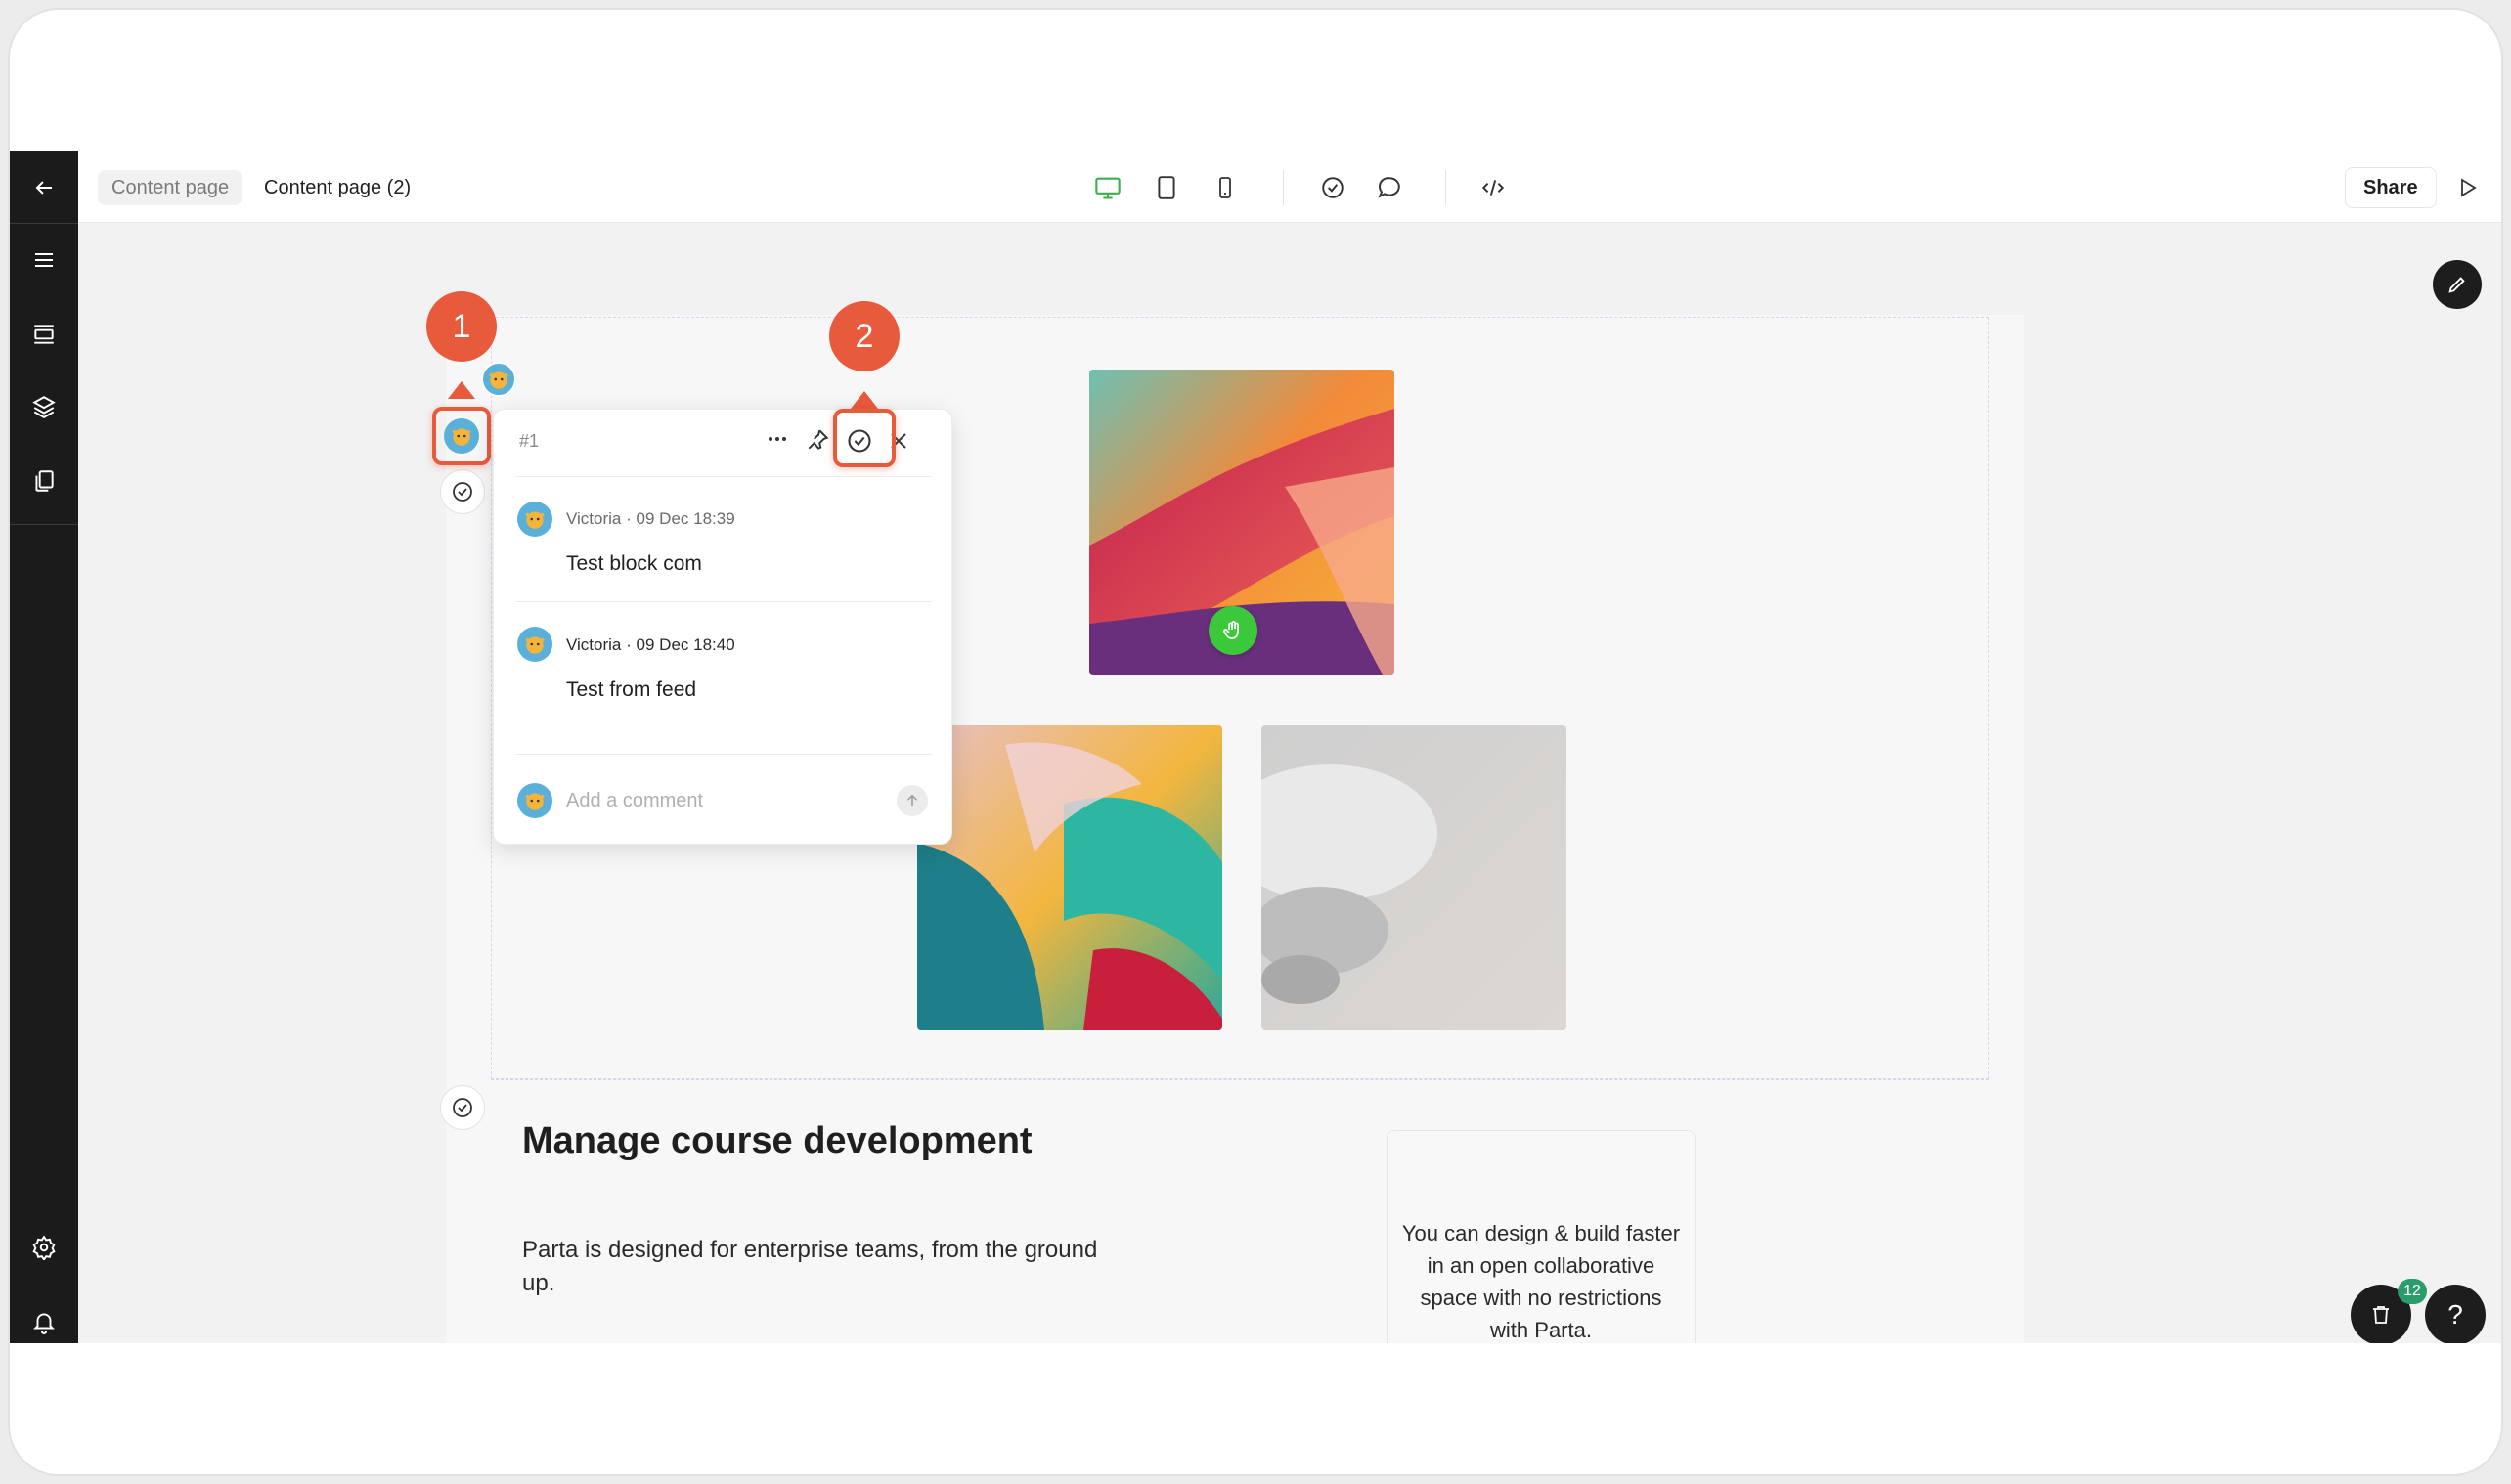 The height and width of the screenshot is (1484, 2511). I want to click on comments-button, so click(1389, 187).